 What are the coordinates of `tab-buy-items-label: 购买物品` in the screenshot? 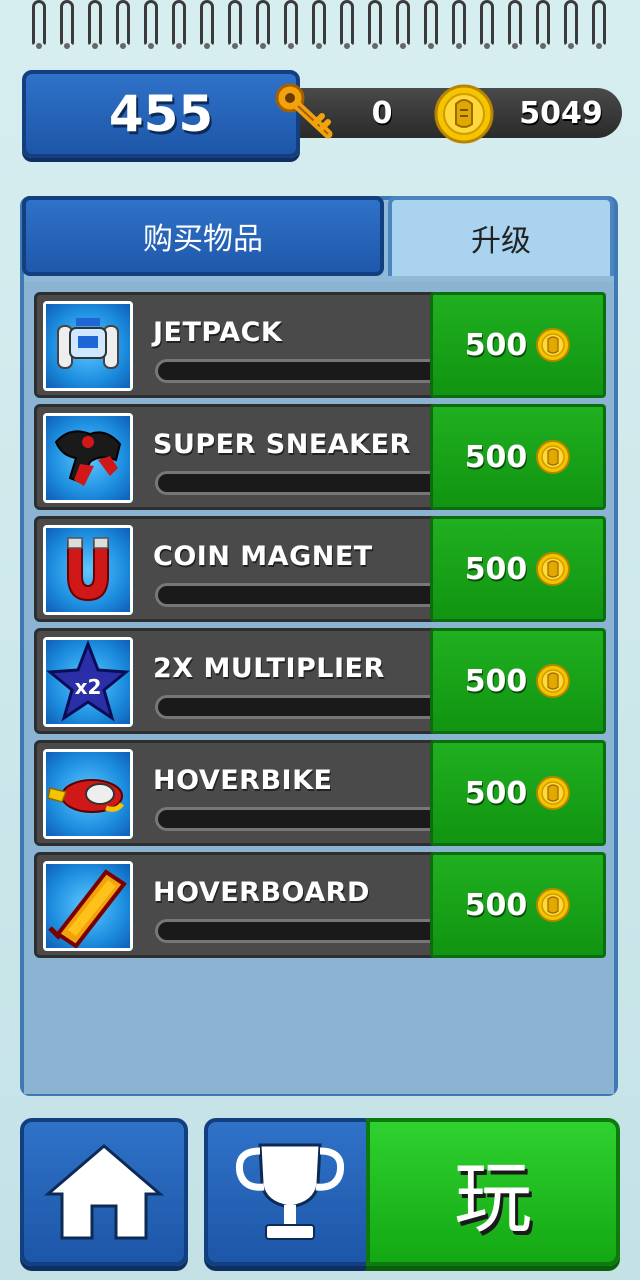 It's located at (203, 239).